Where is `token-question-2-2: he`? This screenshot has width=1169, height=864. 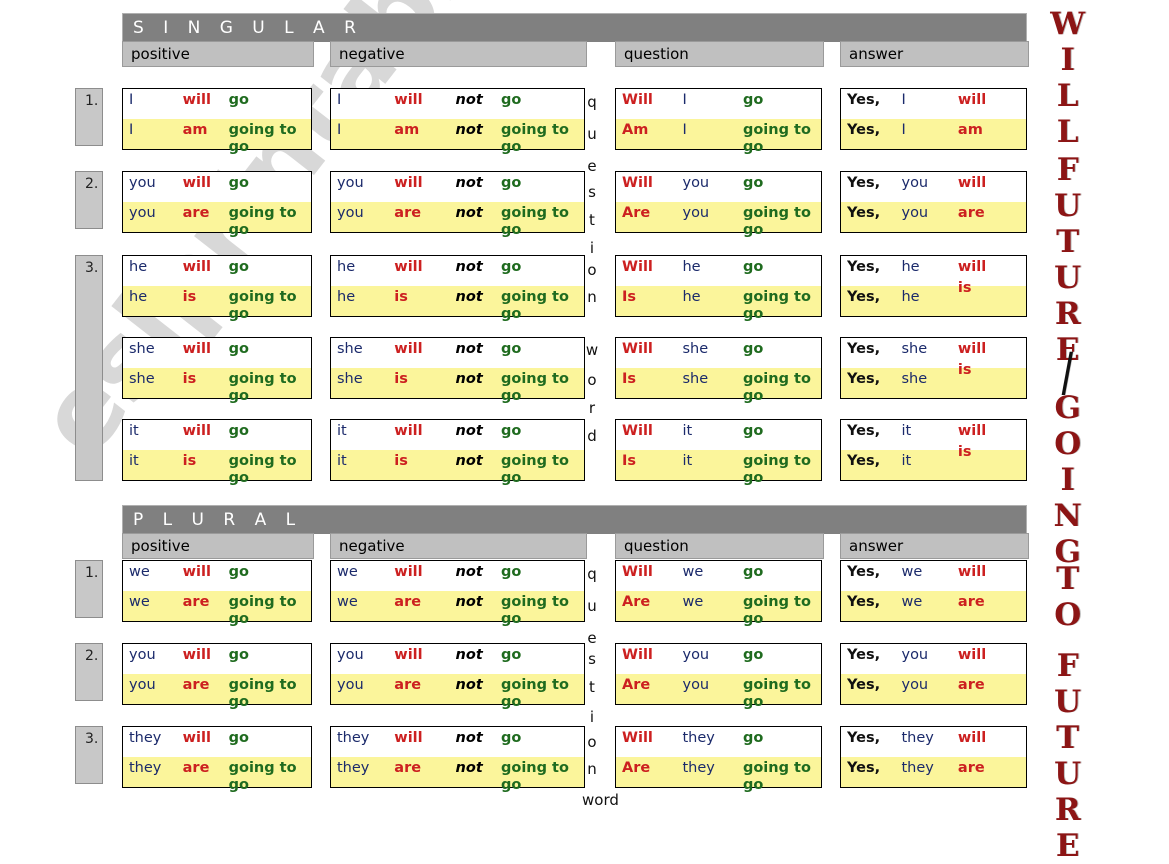
token-question-2-2: he is located at coordinates (691, 297).